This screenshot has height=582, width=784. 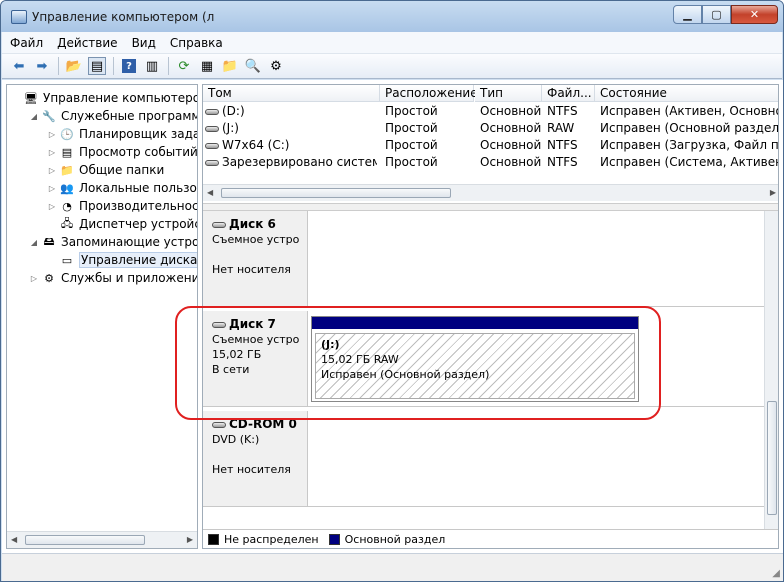 I want to click on pane-splitter, so click(x=490, y=207).